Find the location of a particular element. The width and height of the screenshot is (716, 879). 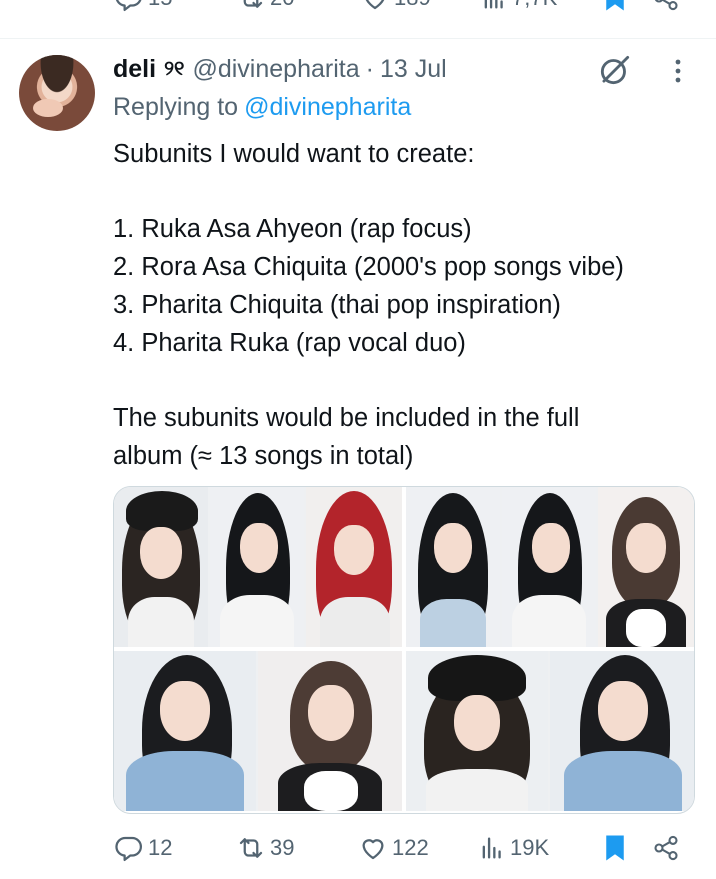

previous-repost-count: 20 is located at coordinates (282, 5).